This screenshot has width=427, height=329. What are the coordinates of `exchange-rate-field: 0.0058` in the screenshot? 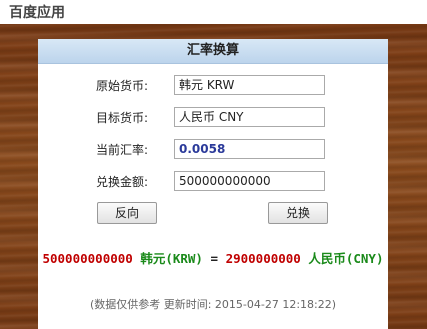 It's located at (249, 149).